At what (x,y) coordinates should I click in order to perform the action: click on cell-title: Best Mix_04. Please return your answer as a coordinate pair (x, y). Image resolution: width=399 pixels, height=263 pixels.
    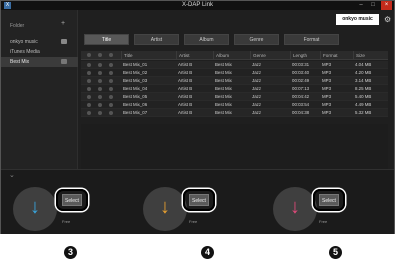
    Looking at the image, I should click on (135, 88).